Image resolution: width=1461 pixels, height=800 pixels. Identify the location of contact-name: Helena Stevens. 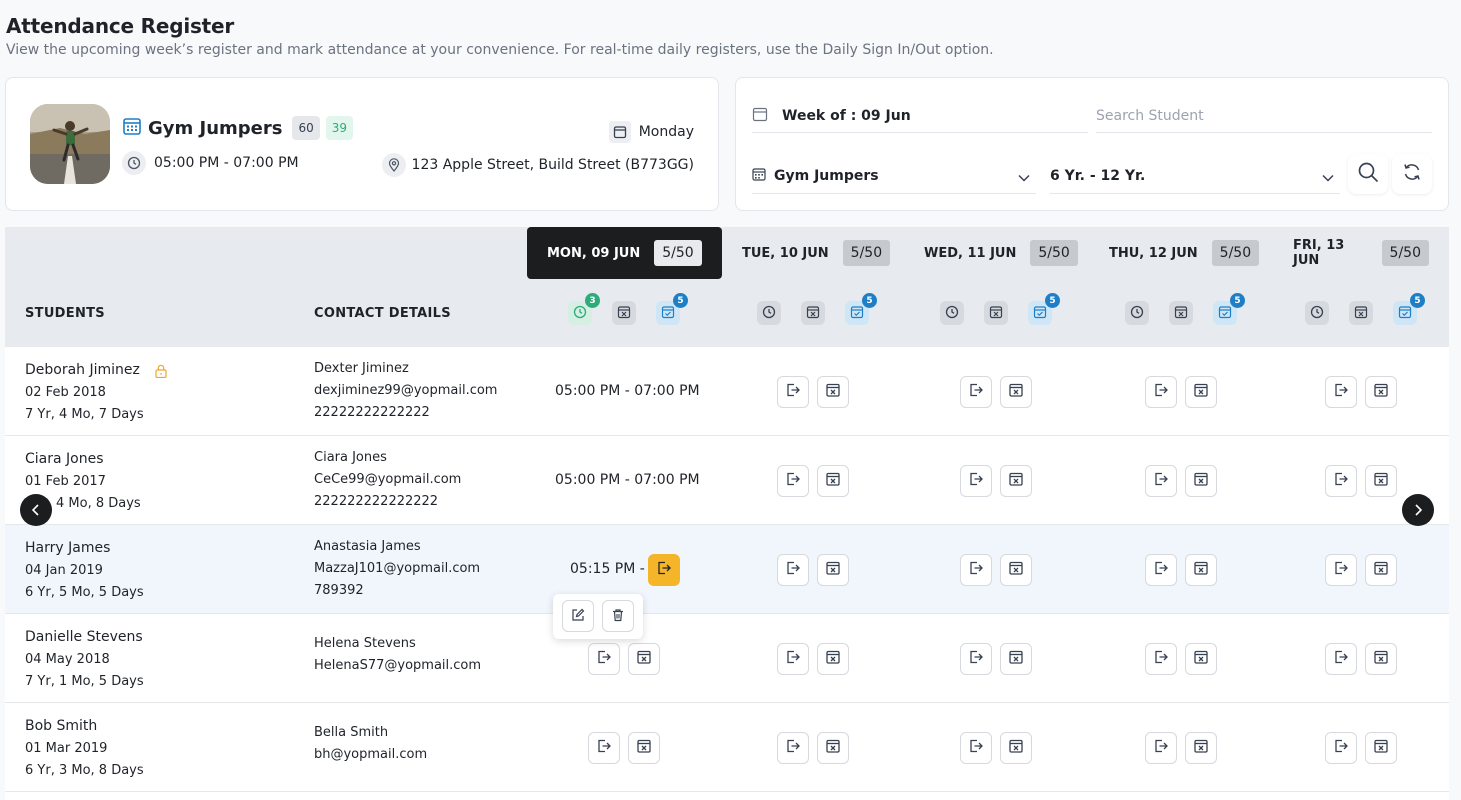
(365, 643).